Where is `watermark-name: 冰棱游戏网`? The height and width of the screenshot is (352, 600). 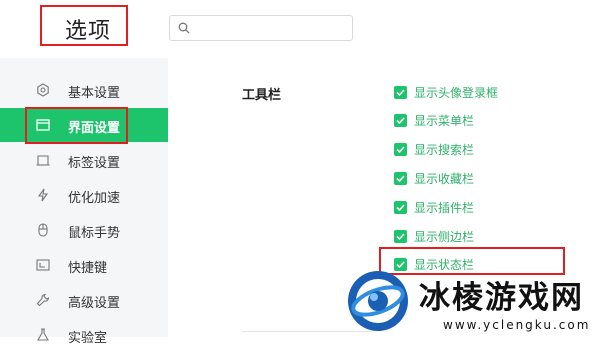
watermark-name: 冰棱游戏网 is located at coordinates (501, 298).